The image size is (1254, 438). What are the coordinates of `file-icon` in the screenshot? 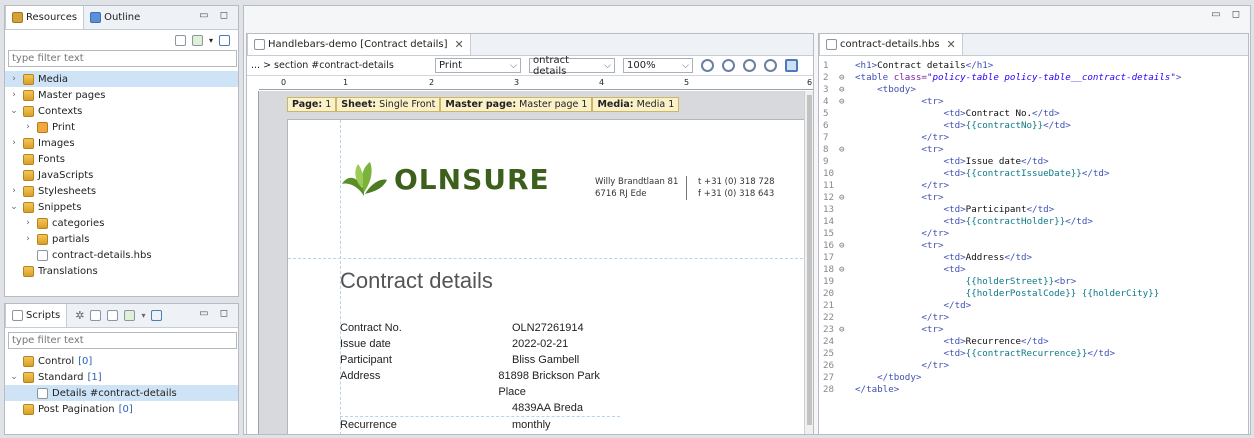 It's located at (42, 255).